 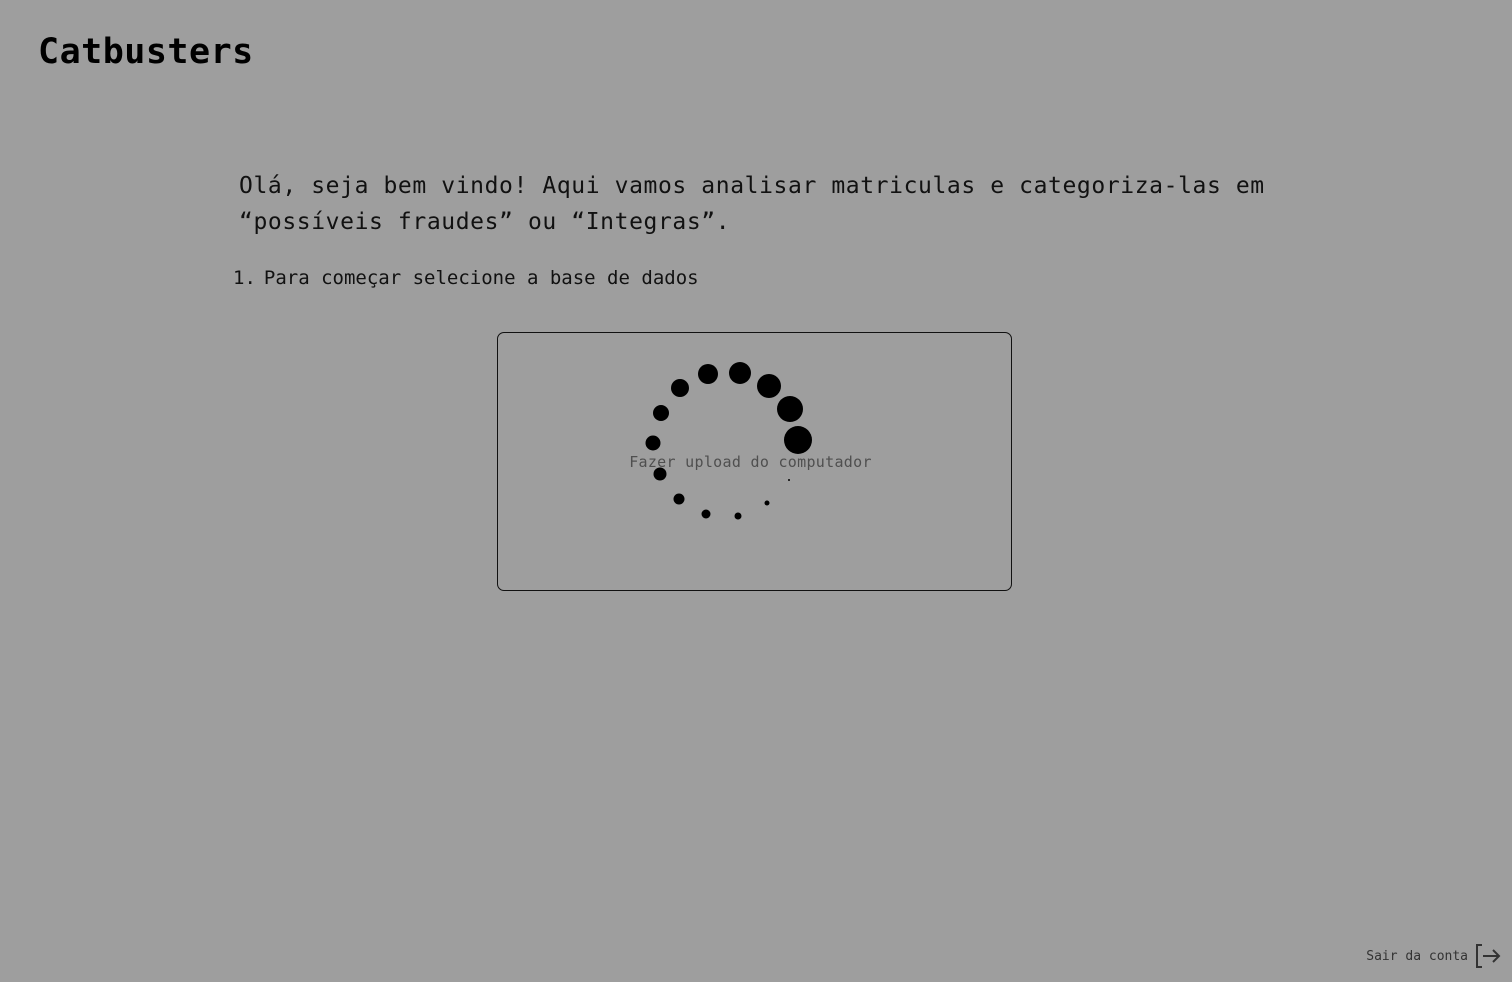 What do you see at coordinates (146, 52) in the screenshot?
I see `app-title: Catbusters` at bounding box center [146, 52].